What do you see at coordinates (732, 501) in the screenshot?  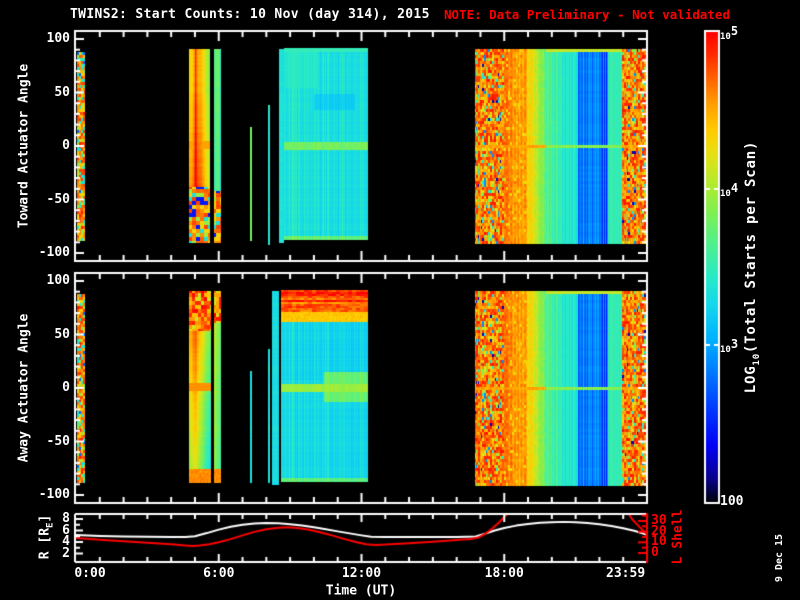 I see `colorbar-tick-label: 100` at bounding box center [732, 501].